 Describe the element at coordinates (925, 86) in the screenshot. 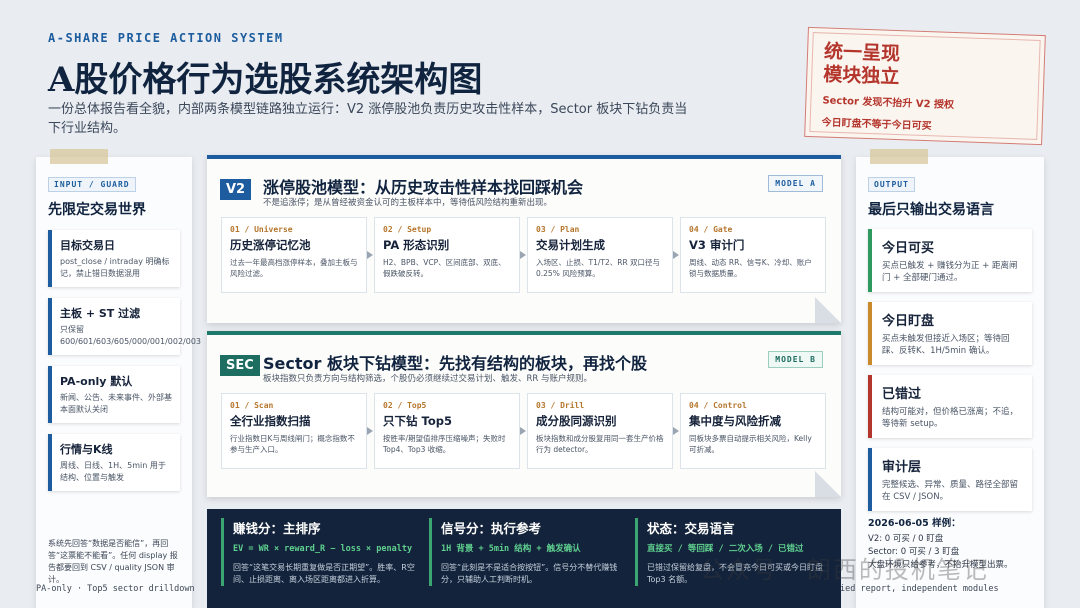

I see `principle-stamp: 统一呈现 模块独立 Sector 发现不抬升 V2 授权 今日盯盘不等于今日可买` at that location.